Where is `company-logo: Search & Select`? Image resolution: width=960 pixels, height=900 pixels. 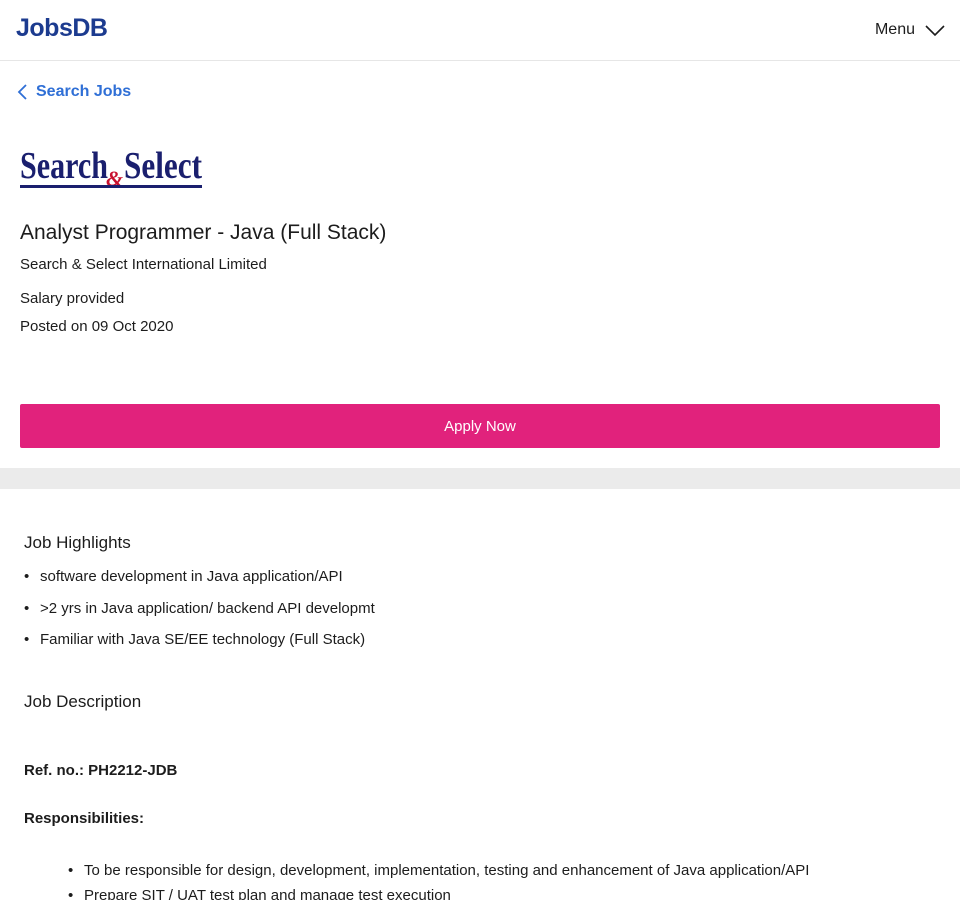 company-logo: Search & Select is located at coordinates (111, 167).